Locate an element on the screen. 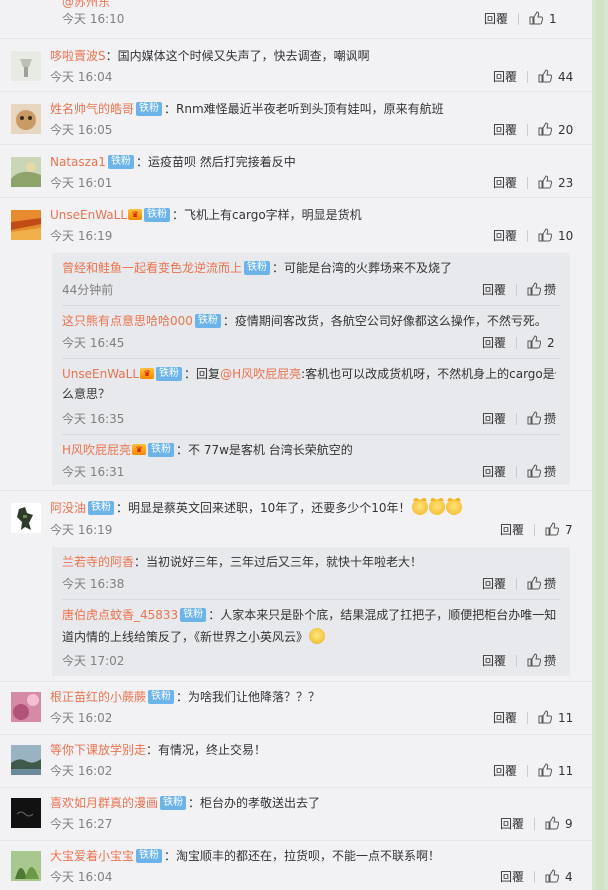 Image resolution: width=608 pixels, height=890 pixels. like-count: 11 is located at coordinates (566, 718).